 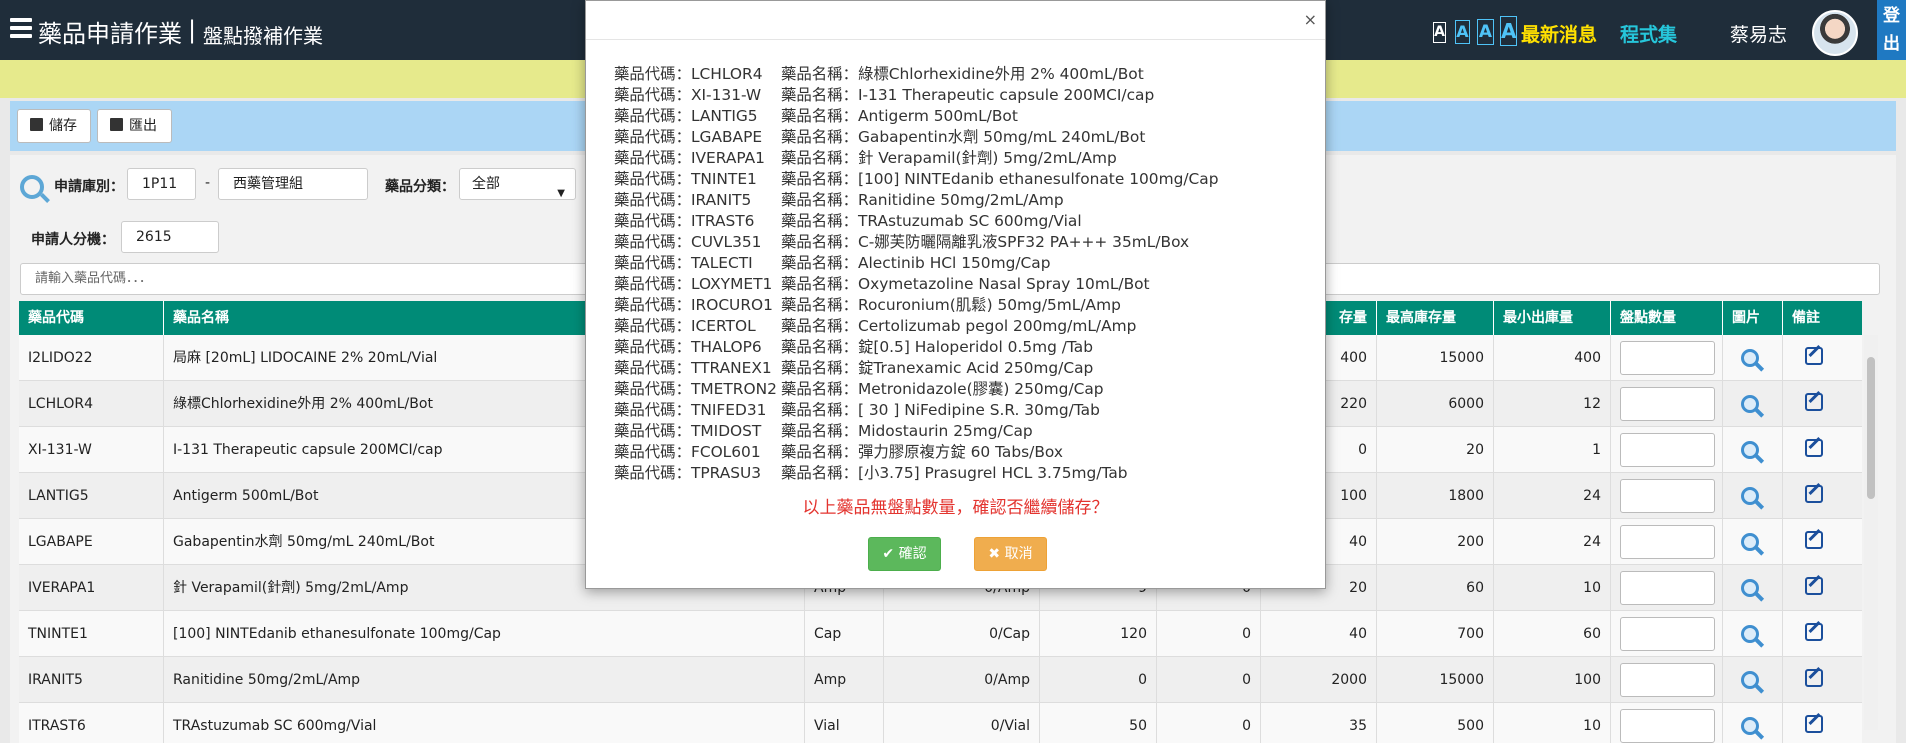 What do you see at coordinates (697, 452) in the screenshot?
I see `item-code: 藥品代碼：FCOL601` at bounding box center [697, 452].